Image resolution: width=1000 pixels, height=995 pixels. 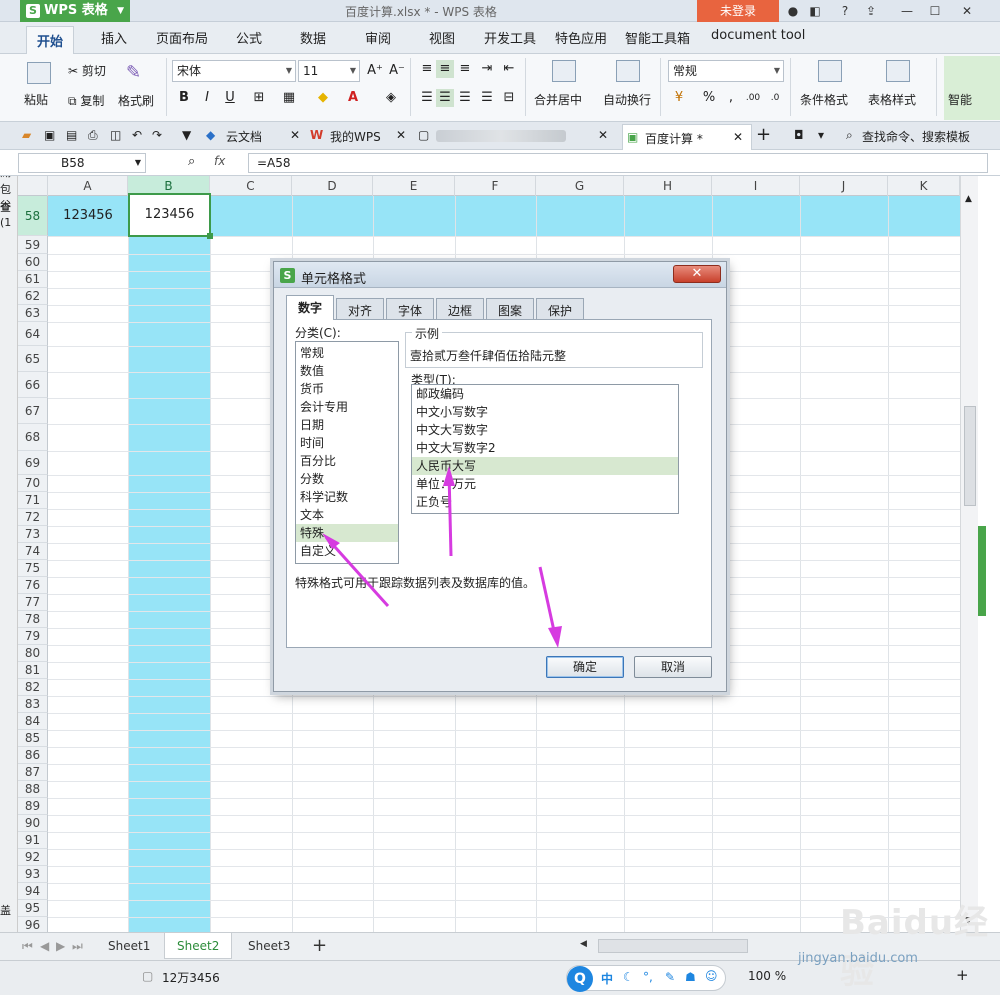 What do you see at coordinates (36, 99) in the screenshot?
I see `paste-button: 粘贴` at bounding box center [36, 99].